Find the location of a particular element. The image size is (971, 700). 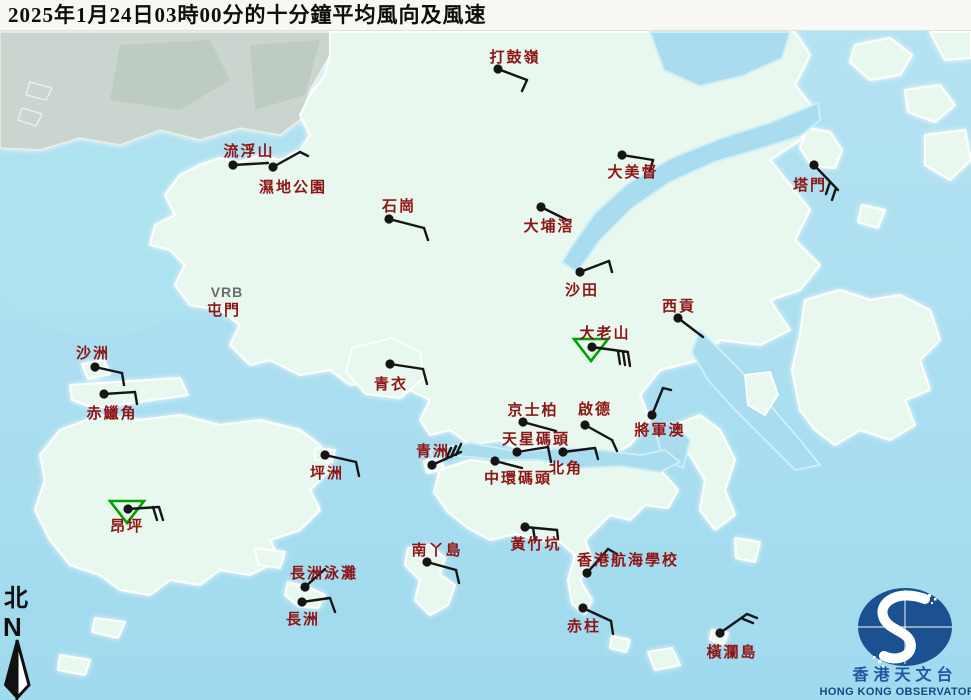

station-label-peng-chau: 坪洲 is located at coordinates (327, 473).